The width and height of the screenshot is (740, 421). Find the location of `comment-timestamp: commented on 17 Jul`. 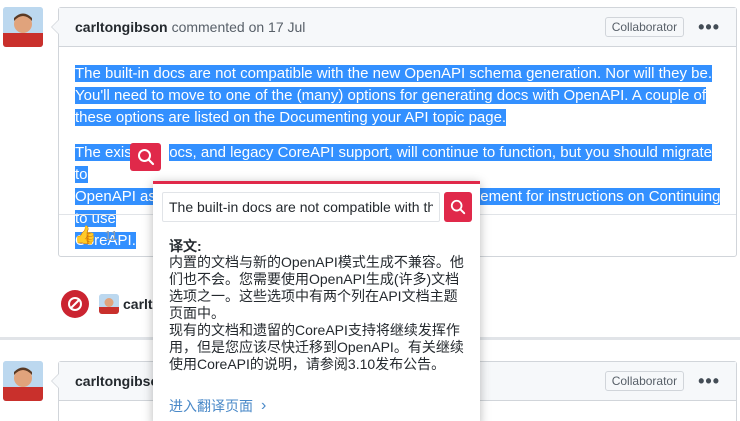

comment-timestamp: commented on 17 Jul is located at coordinates (239, 27).